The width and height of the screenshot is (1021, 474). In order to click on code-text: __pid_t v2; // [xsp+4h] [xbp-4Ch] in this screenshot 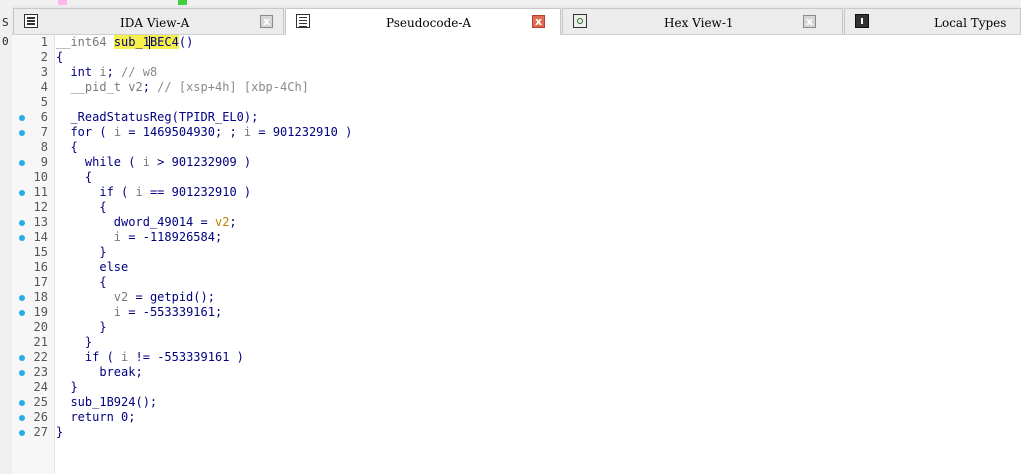, I will do `click(182, 87)`.